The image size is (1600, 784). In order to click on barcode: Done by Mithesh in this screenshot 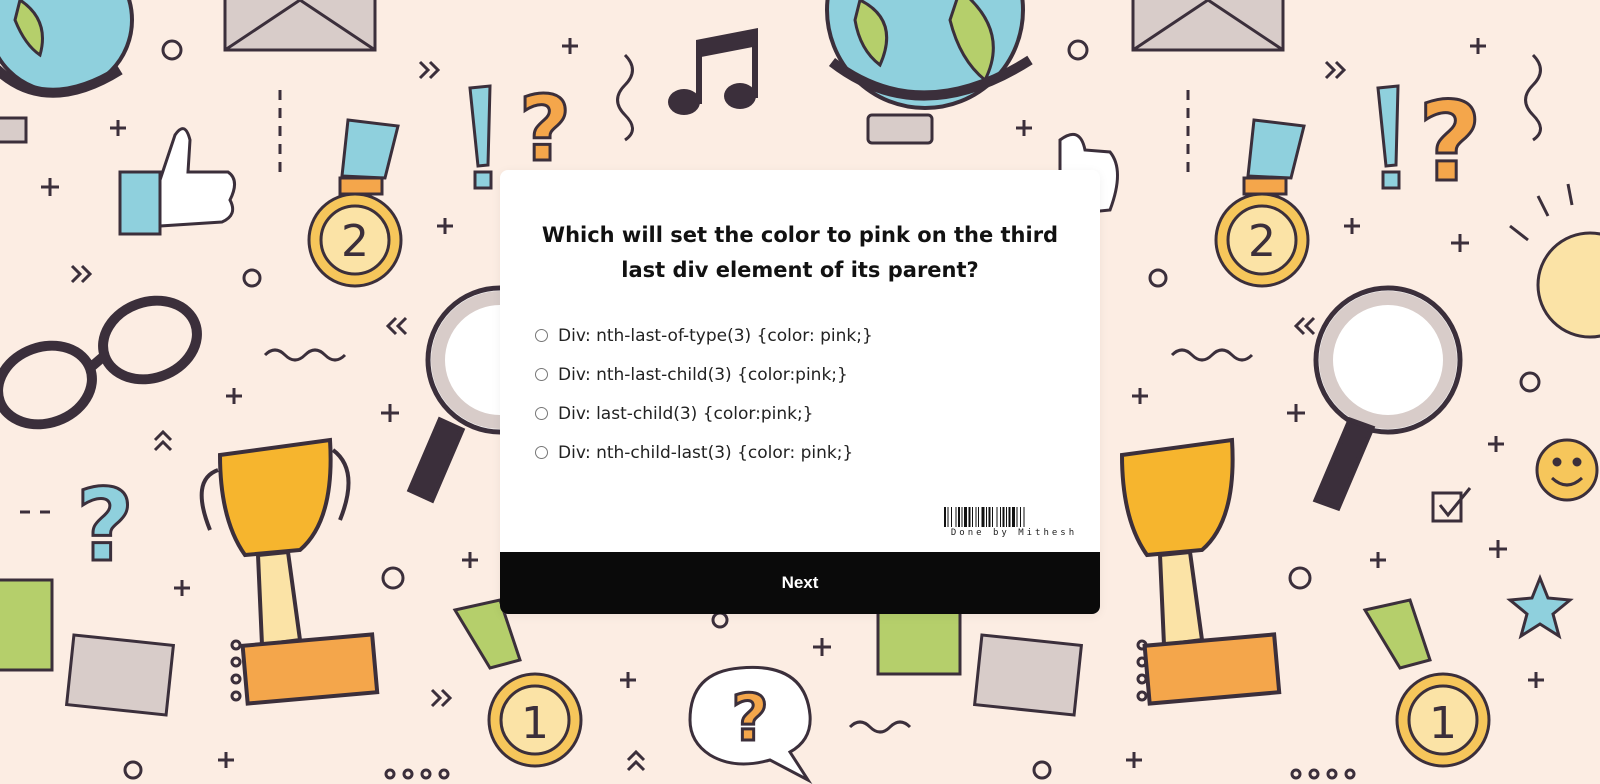, I will do `click(1014, 522)`.